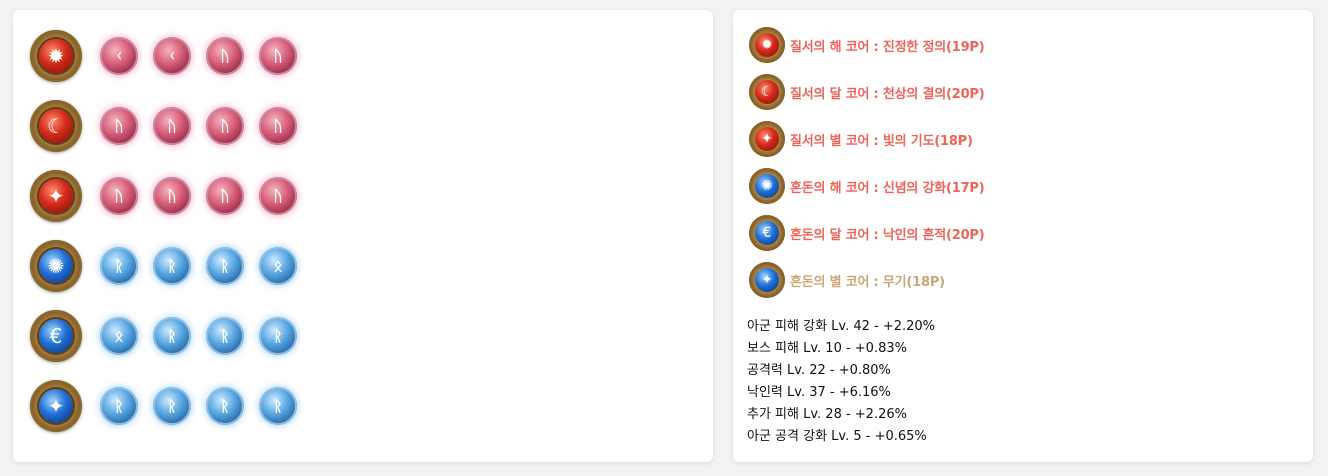 The image size is (1328, 476). What do you see at coordinates (841, 326) in the screenshot?
I see `effect-line: 아군 피해 강화 Lv. 42 - +2.20%` at bounding box center [841, 326].